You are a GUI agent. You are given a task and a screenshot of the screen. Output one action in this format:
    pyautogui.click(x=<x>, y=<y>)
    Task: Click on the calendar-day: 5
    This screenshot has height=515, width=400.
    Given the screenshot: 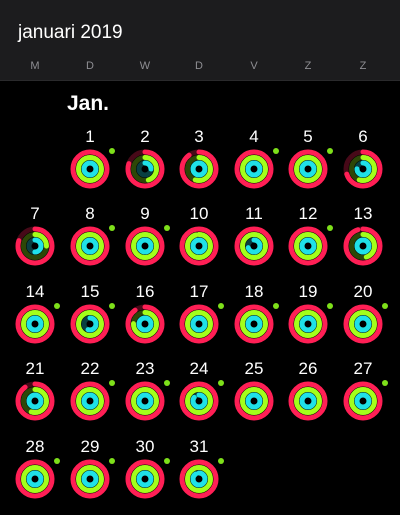 What is the action you would take?
    pyautogui.click(x=308, y=164)
    